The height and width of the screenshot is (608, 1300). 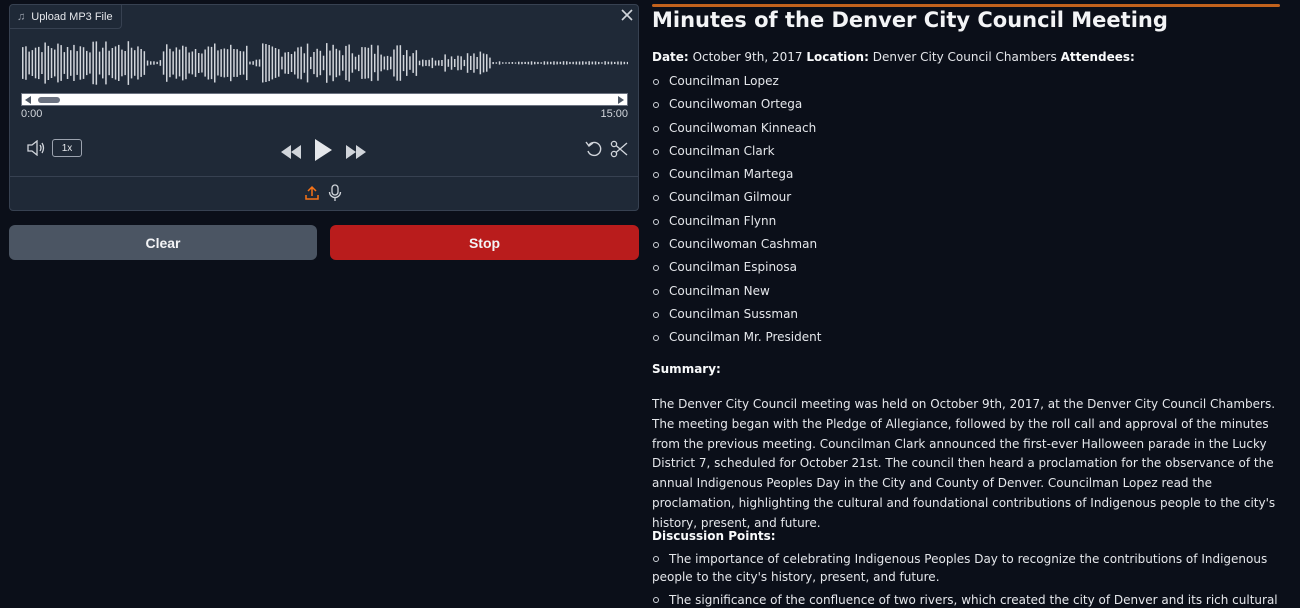 What do you see at coordinates (714, 536) in the screenshot?
I see `discussion-heading: Discussion Points:` at bounding box center [714, 536].